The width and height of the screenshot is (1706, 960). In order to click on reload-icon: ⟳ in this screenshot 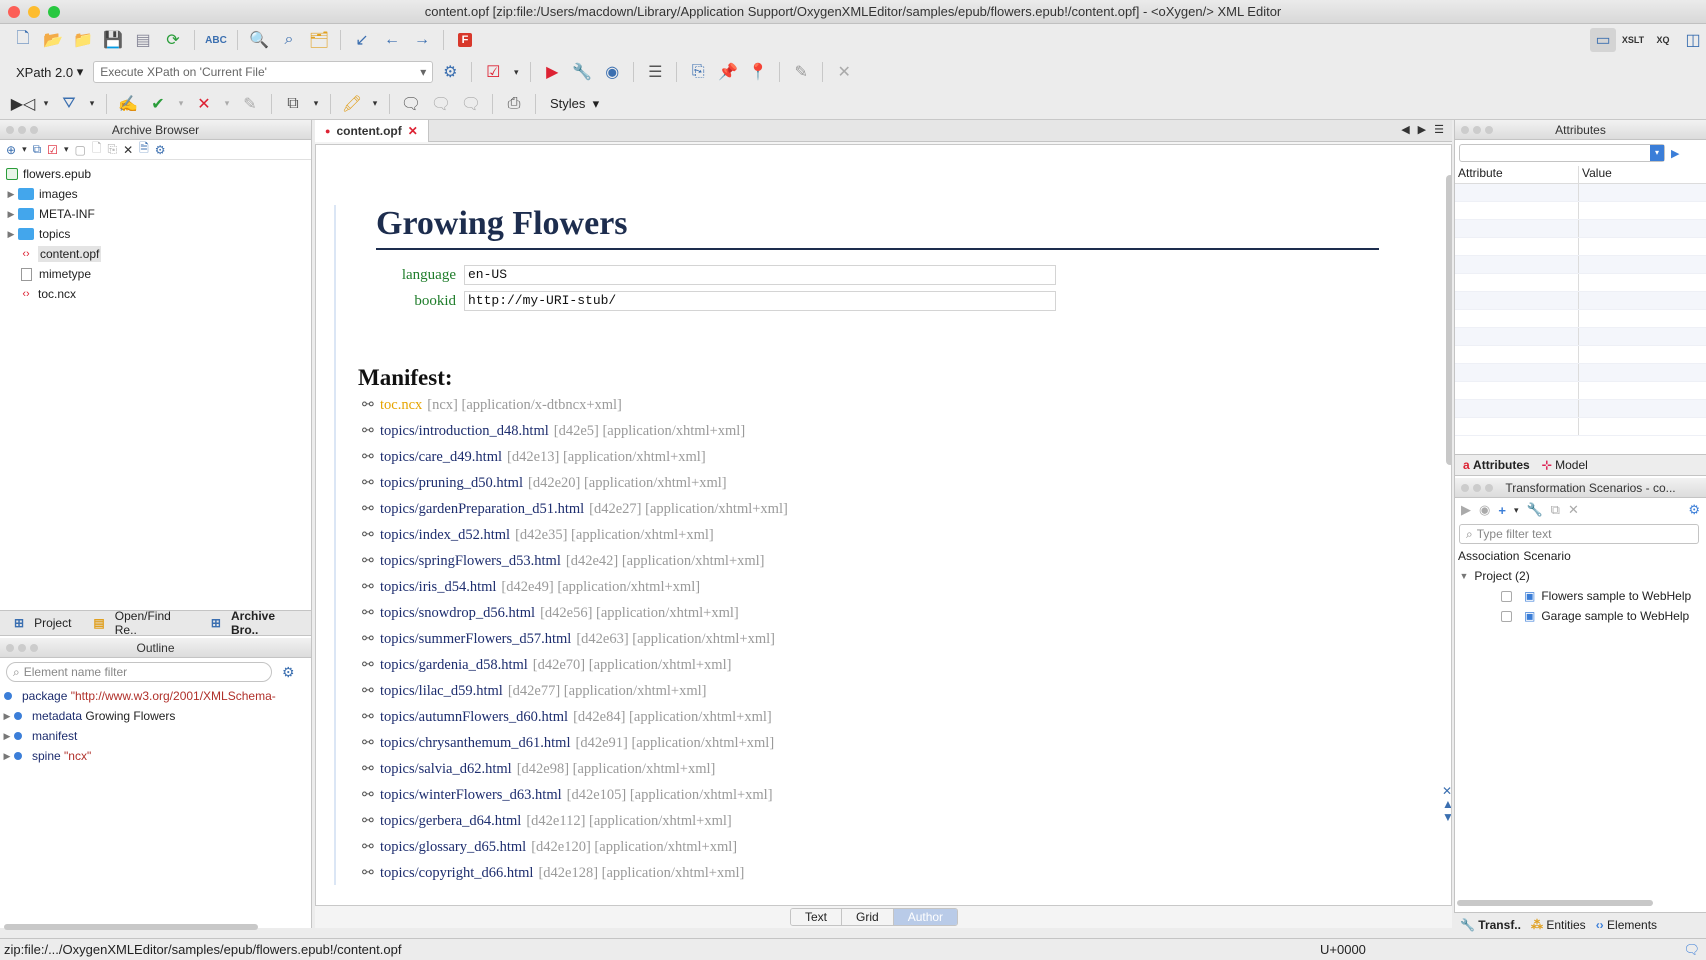, I will do `click(173, 40)`.